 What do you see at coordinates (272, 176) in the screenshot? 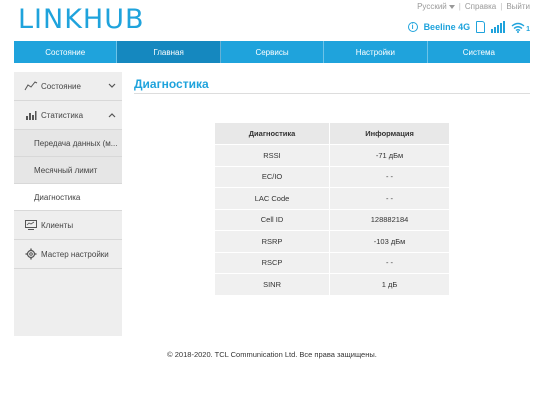
I see `row-label: EC/IO` at bounding box center [272, 176].